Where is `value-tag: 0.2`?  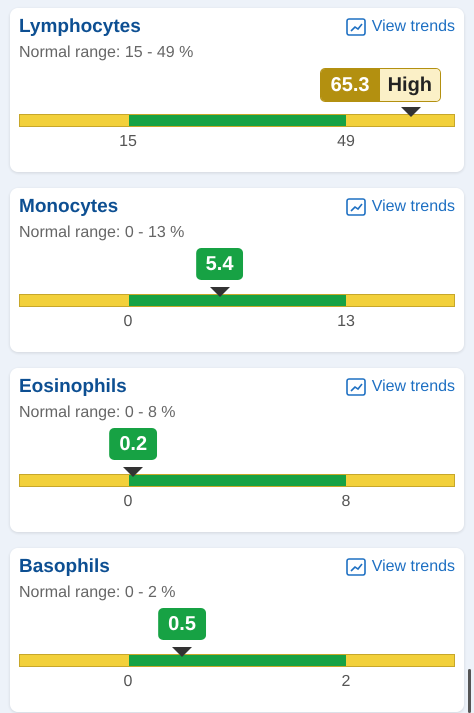
value-tag: 0.2 is located at coordinates (133, 444).